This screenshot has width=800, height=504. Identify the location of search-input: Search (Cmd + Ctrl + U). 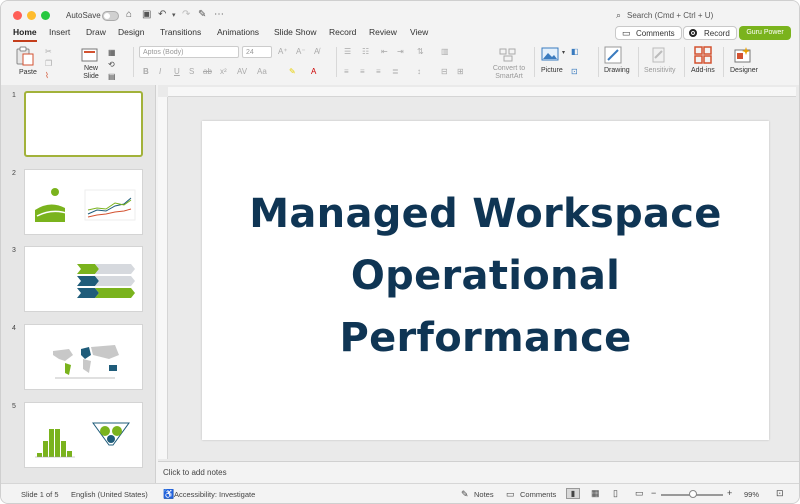
(670, 15).